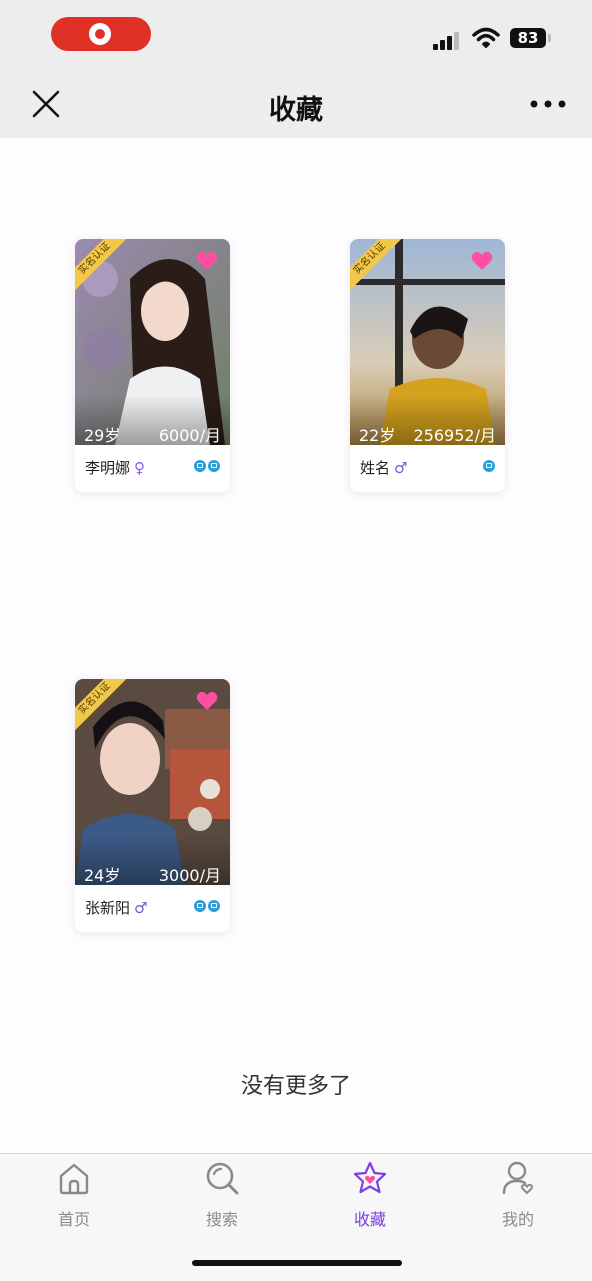 Image resolution: width=592 pixels, height=1281 pixels. What do you see at coordinates (222, 1199) in the screenshot?
I see `tab-search: 搜索` at bounding box center [222, 1199].